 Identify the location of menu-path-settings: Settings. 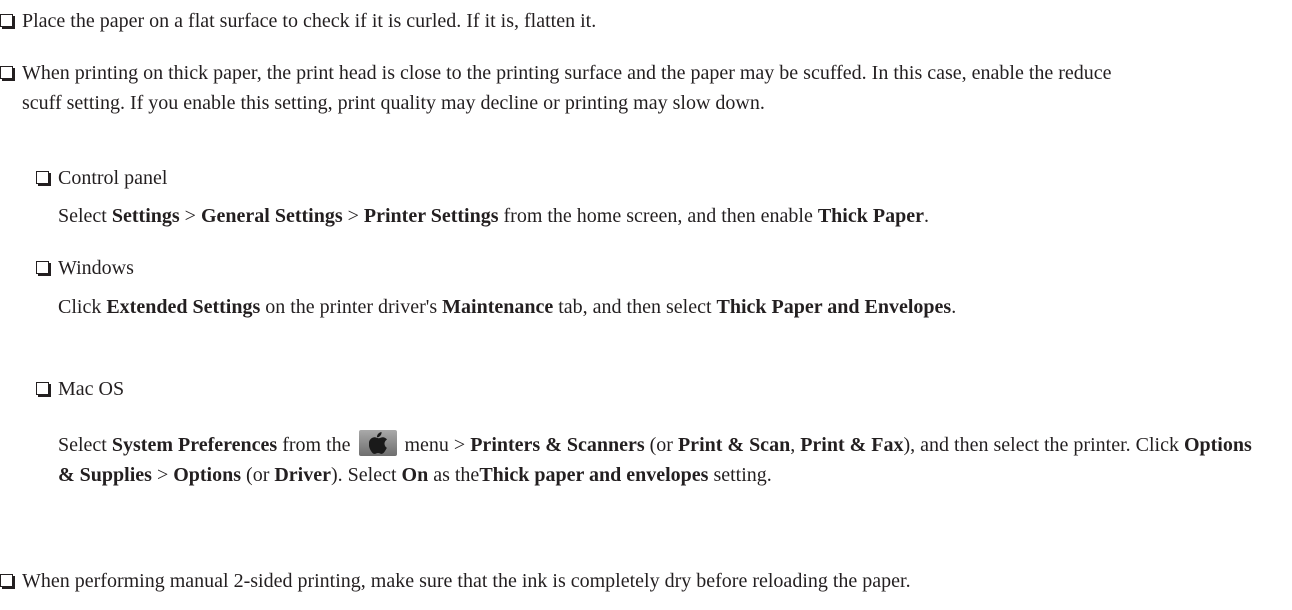
(145, 216).